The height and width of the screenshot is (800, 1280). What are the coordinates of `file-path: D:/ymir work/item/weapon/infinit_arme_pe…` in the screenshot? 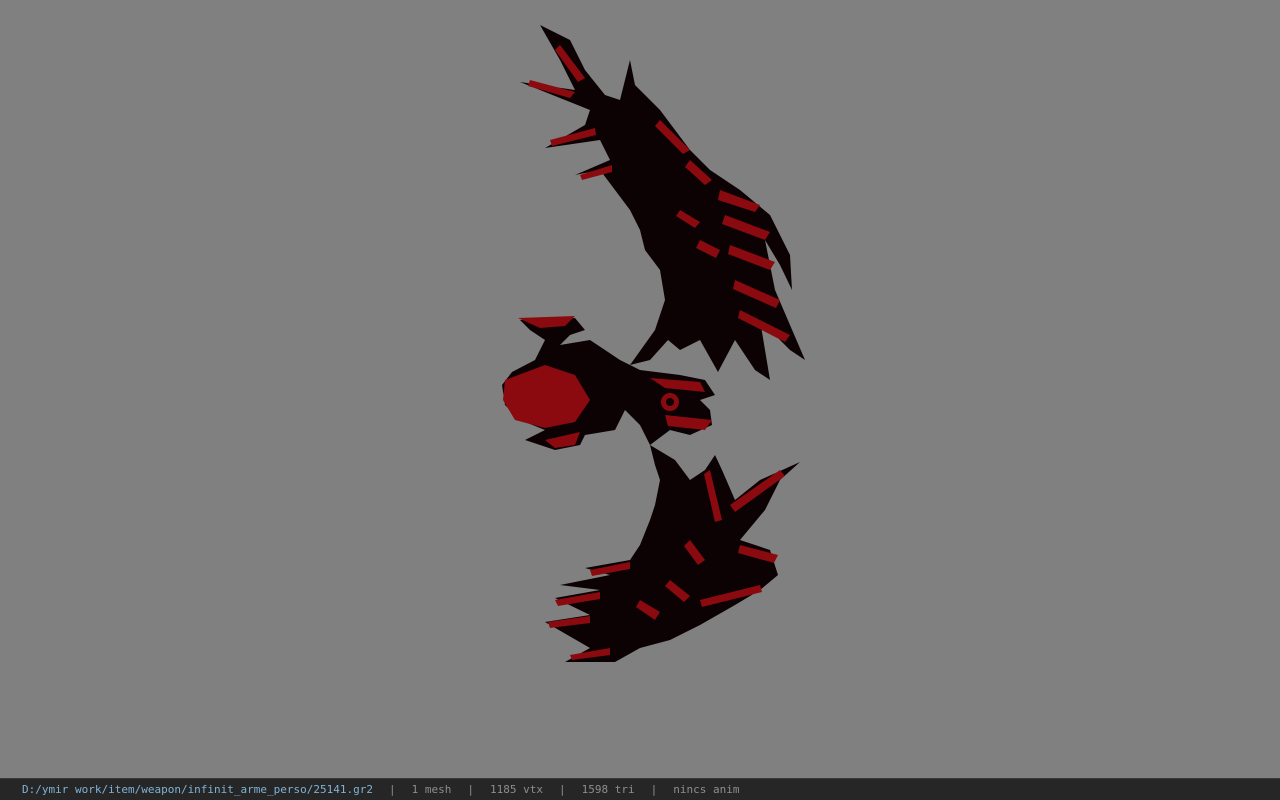 It's located at (197, 789).